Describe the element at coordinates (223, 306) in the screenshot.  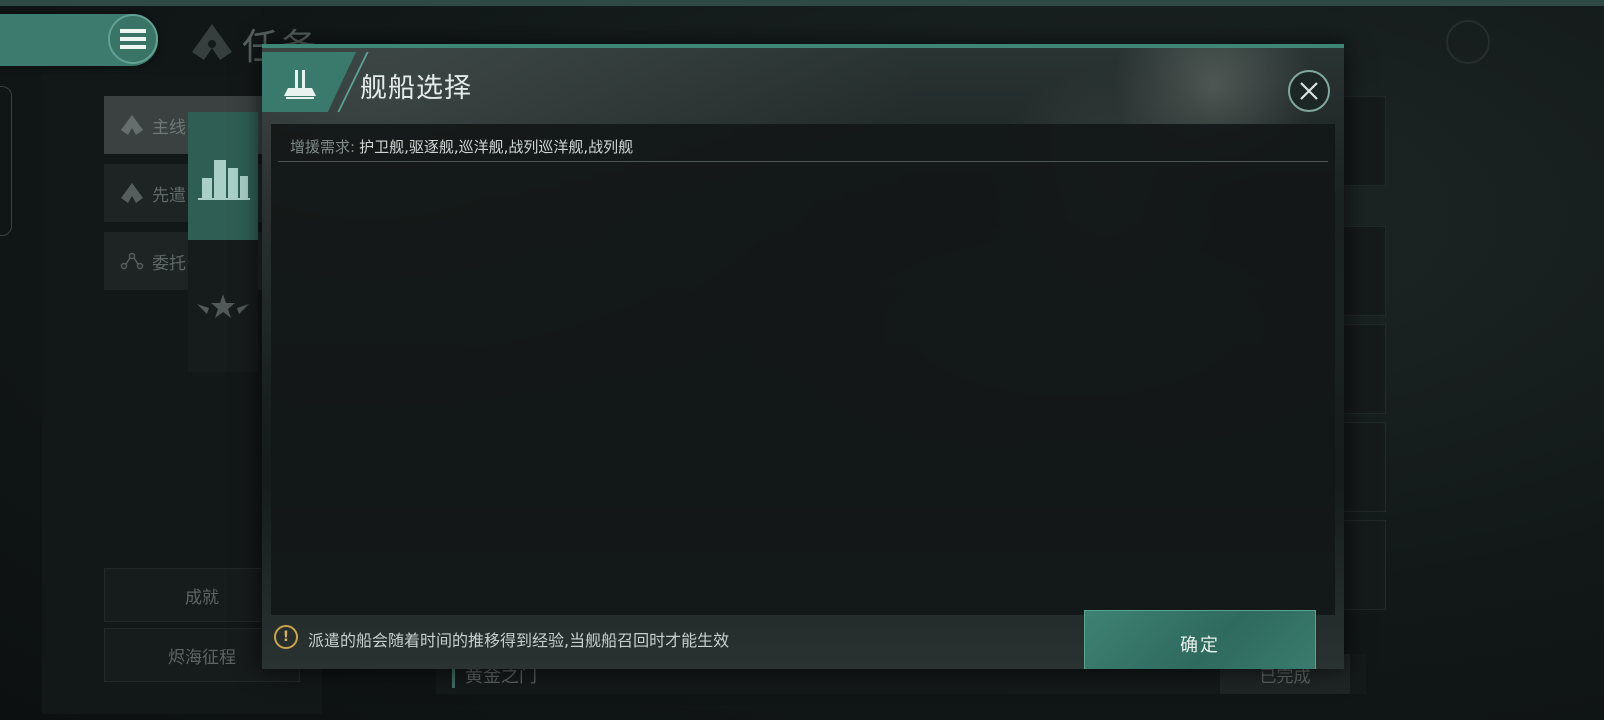
I see `star-wings-icon` at that location.